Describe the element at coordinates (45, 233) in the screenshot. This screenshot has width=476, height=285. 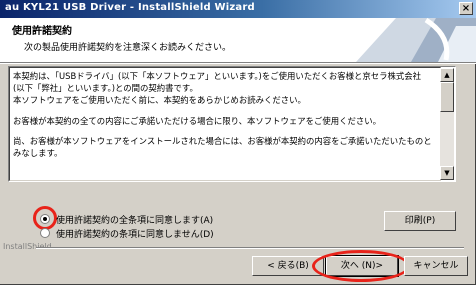
I see `decline-radio` at that location.